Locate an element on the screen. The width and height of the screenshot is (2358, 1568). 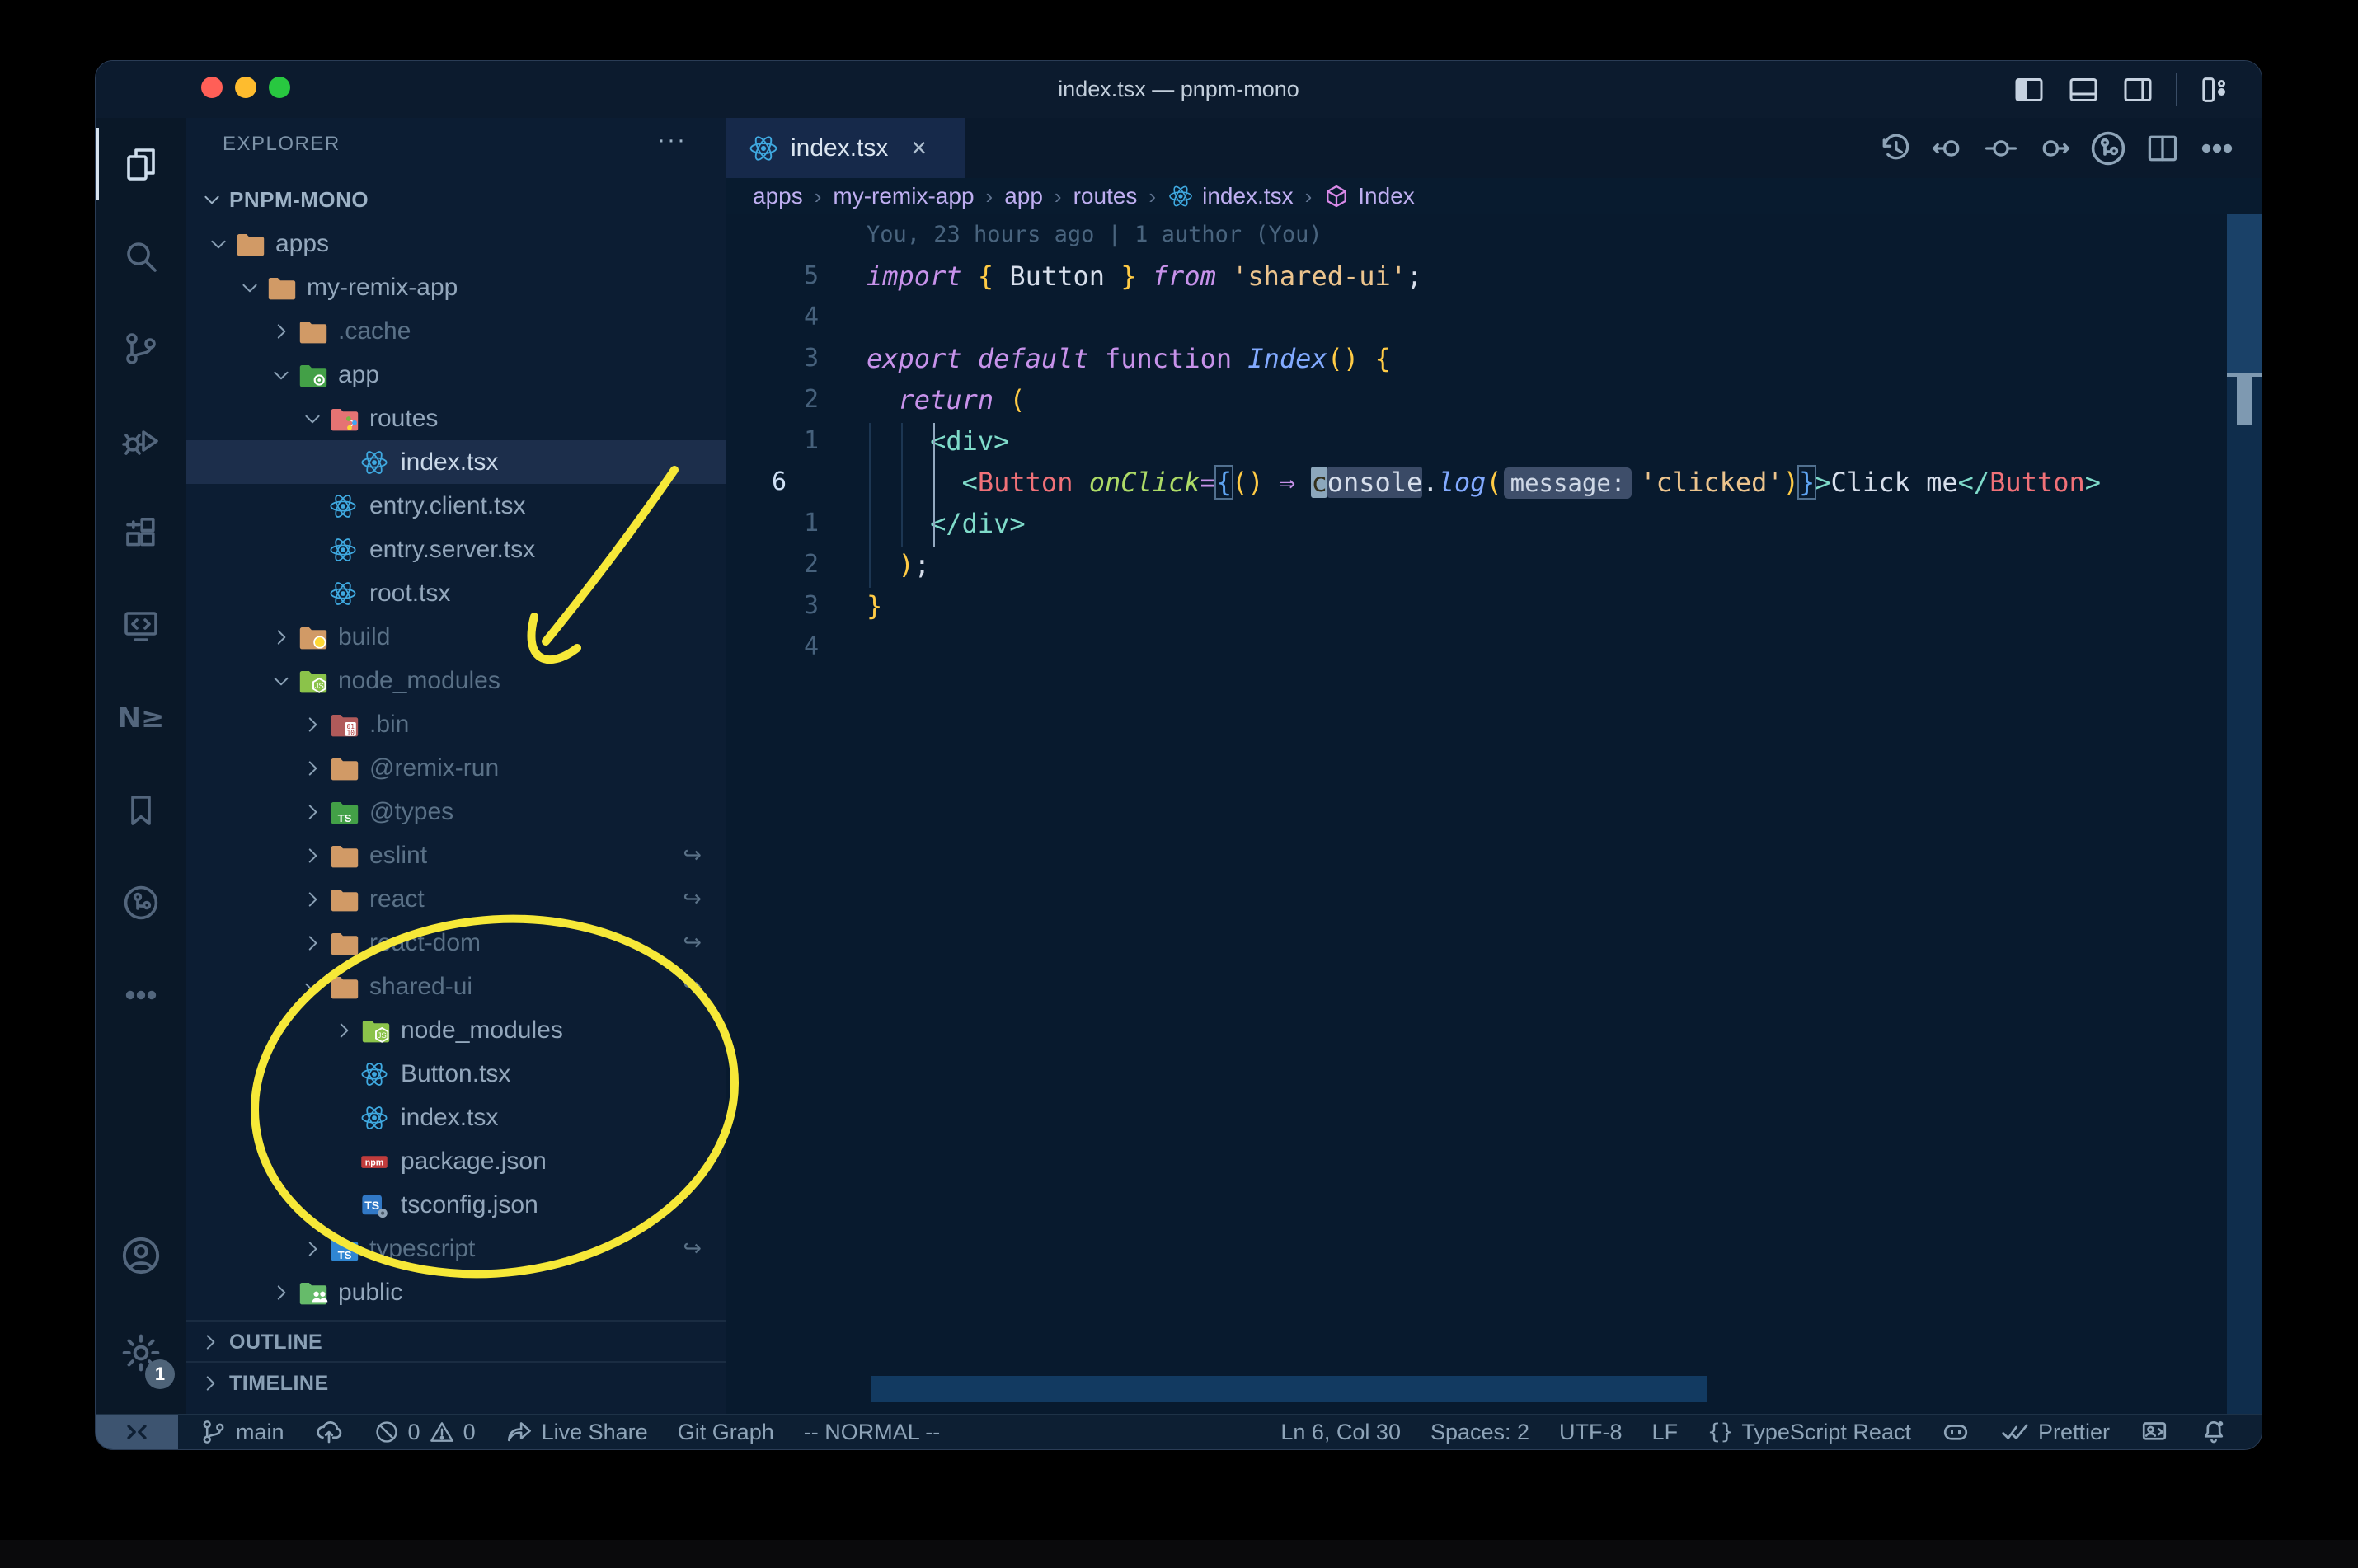
tree-item-entry-server-tsx: entry.server.tsx is located at coordinates (456, 549).